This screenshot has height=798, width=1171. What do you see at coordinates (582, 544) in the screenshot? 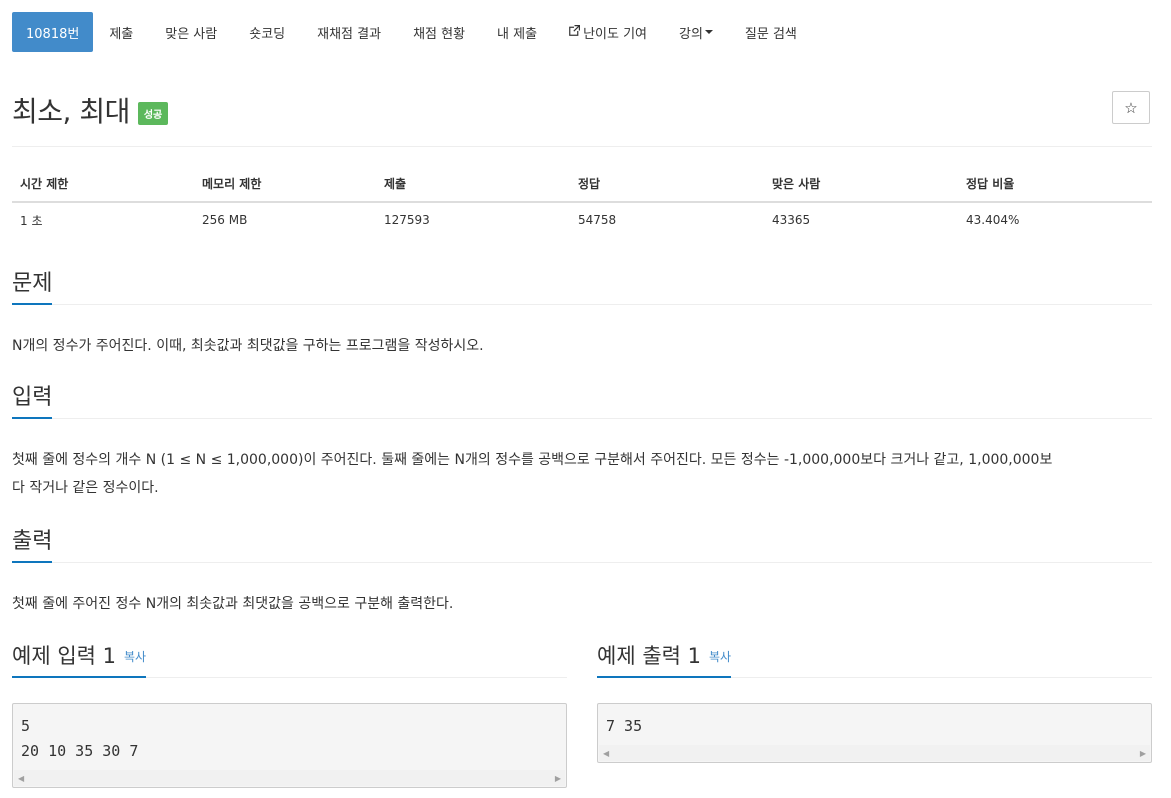
I see `section-headline: 출력` at bounding box center [582, 544].